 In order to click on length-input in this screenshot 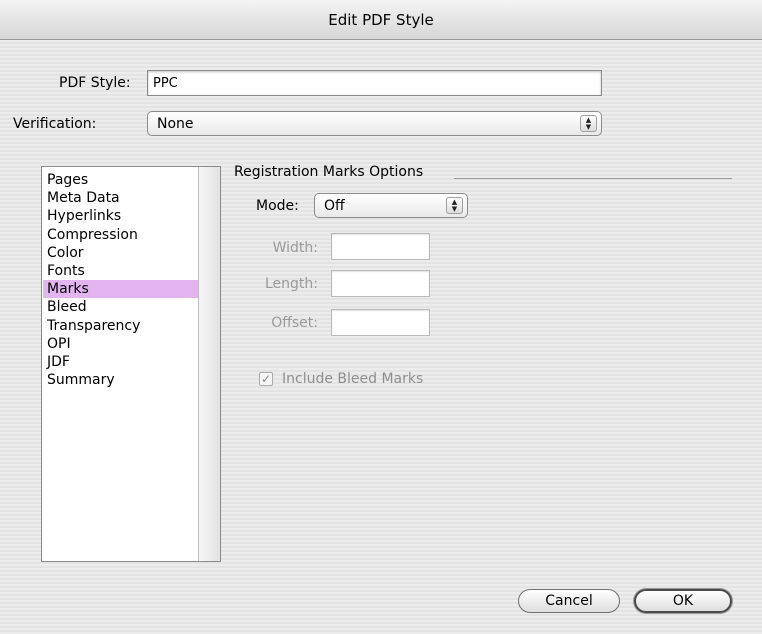, I will do `click(380, 283)`.